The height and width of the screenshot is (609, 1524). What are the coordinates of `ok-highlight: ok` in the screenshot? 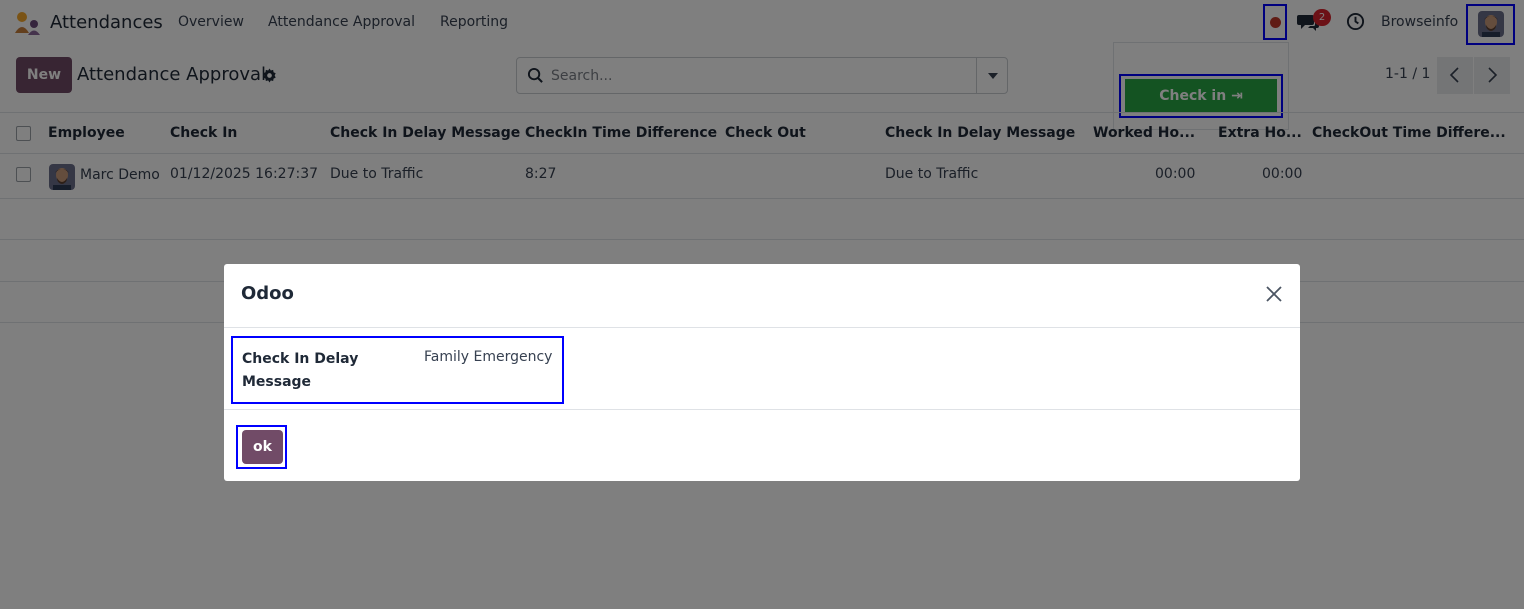 It's located at (261, 447).